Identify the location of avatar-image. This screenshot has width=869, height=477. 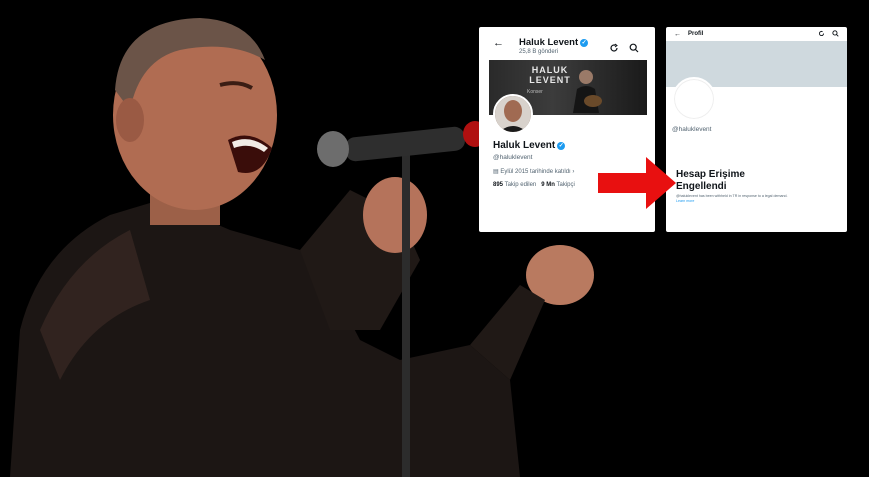
(513, 114).